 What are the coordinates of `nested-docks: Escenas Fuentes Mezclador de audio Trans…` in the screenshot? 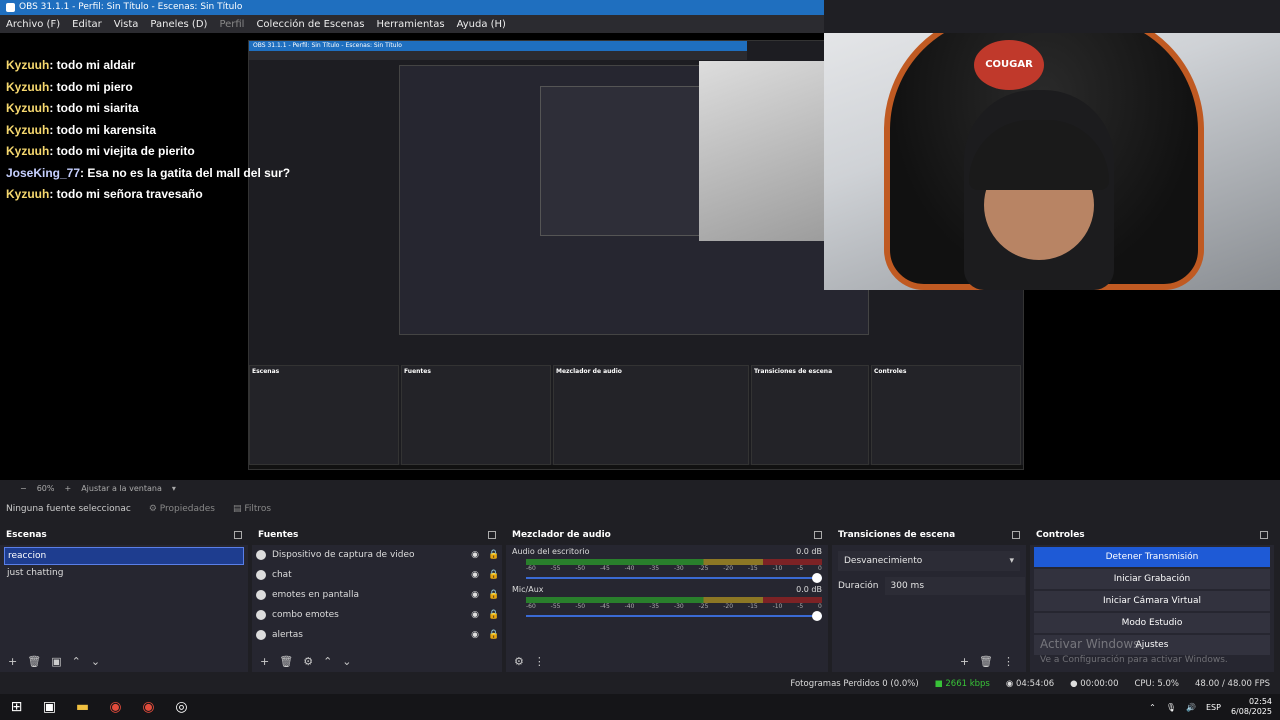 It's located at (636, 415).